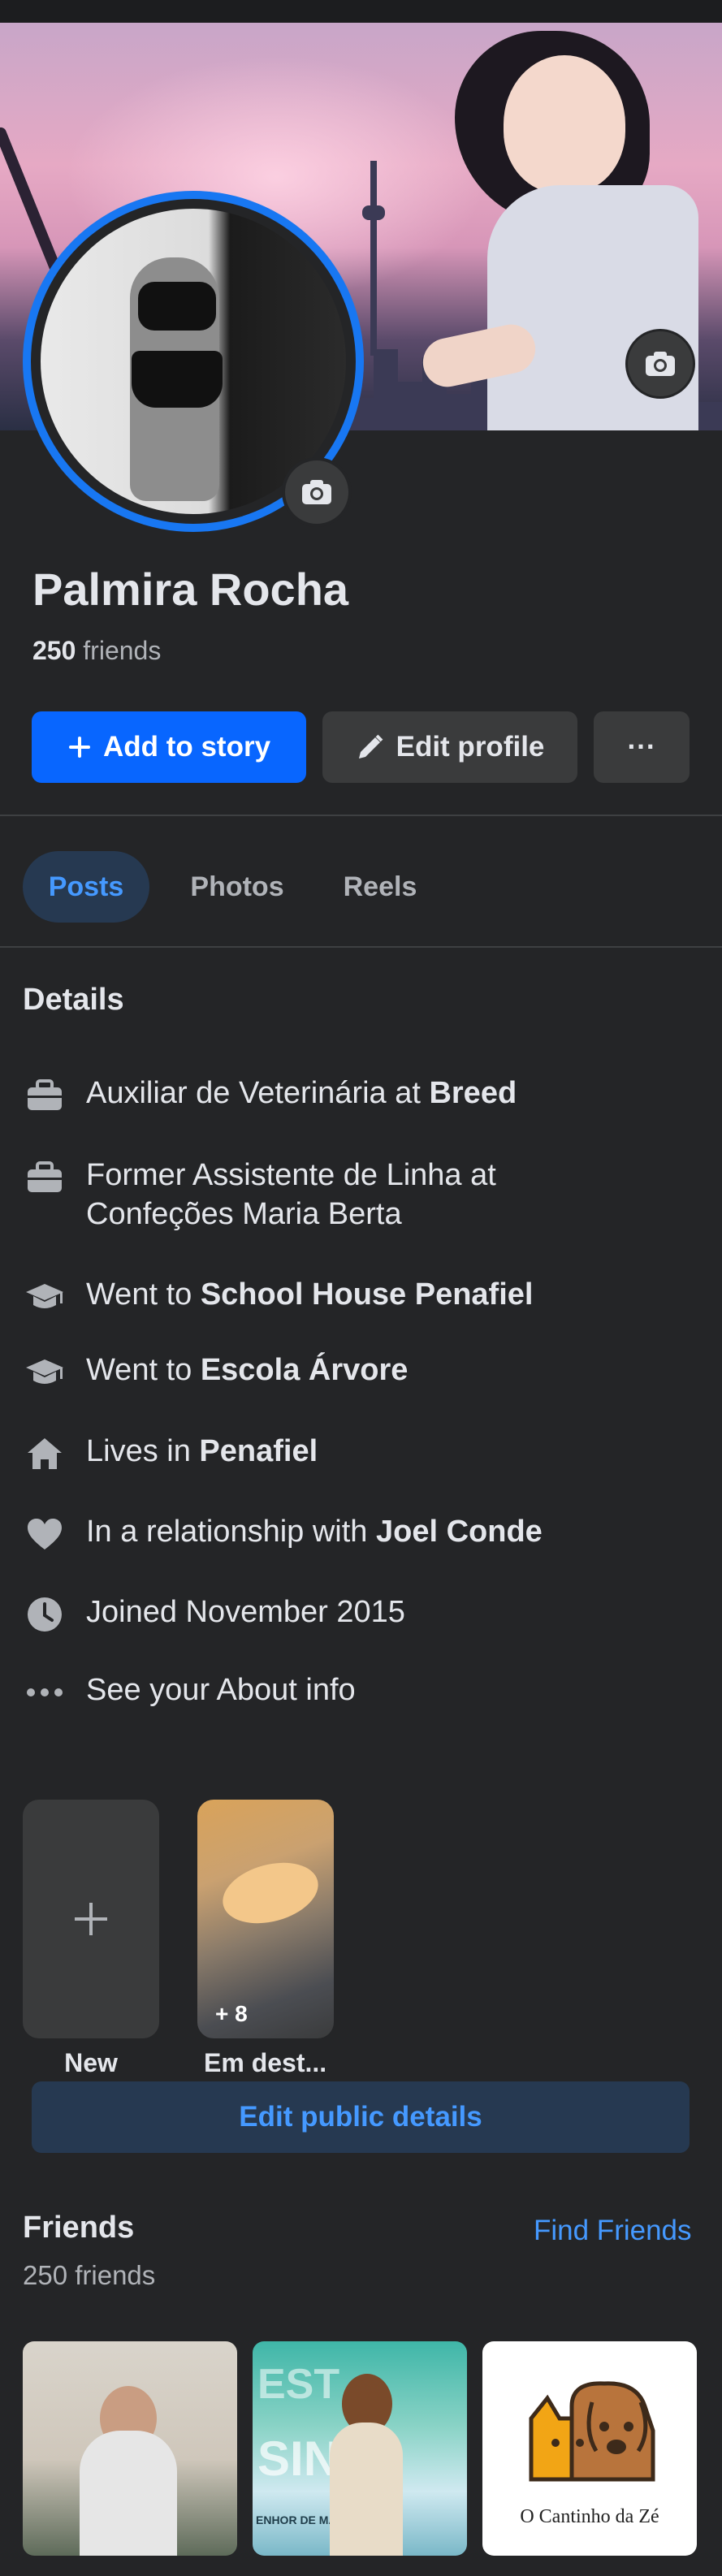 The width and height of the screenshot is (722, 2576). I want to click on detail-link-school: School House Penafiel, so click(367, 1294).